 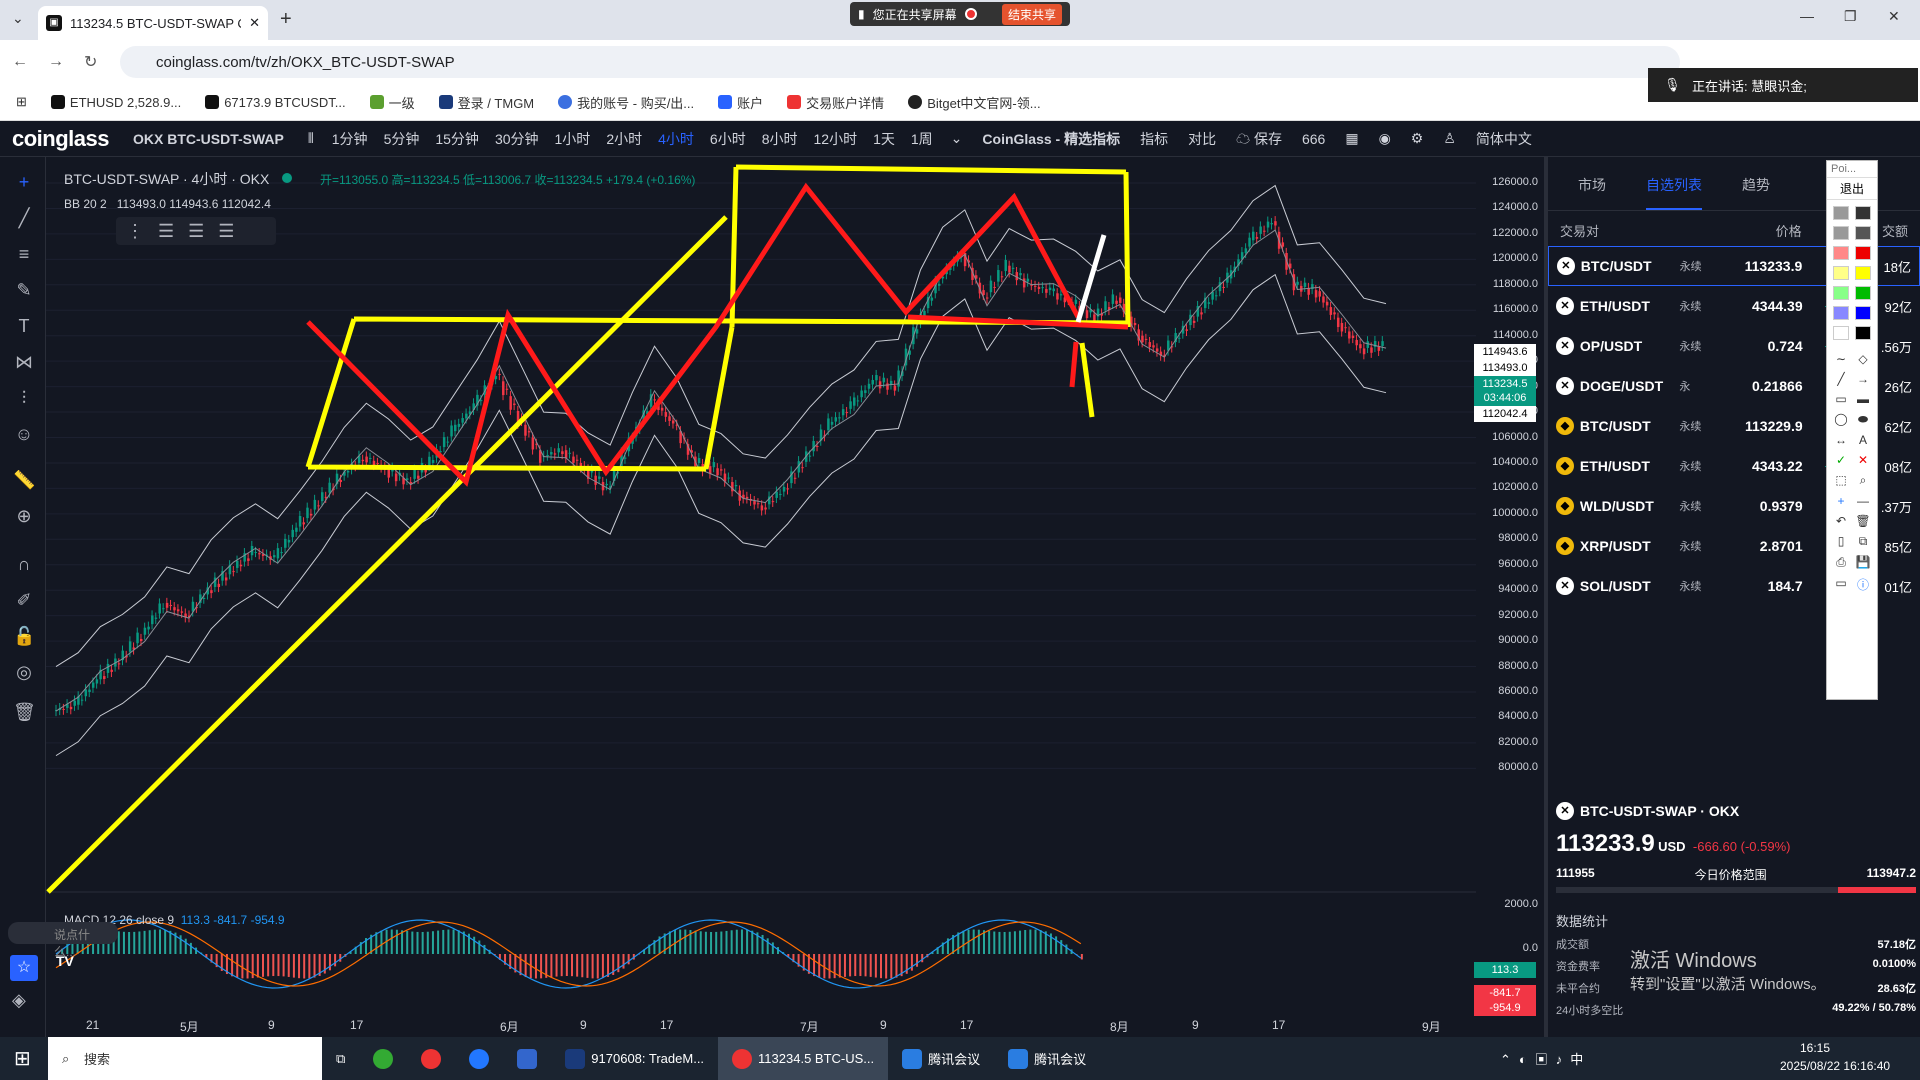 I want to click on clock-time: 16:15, so click(x=1815, y=1048).